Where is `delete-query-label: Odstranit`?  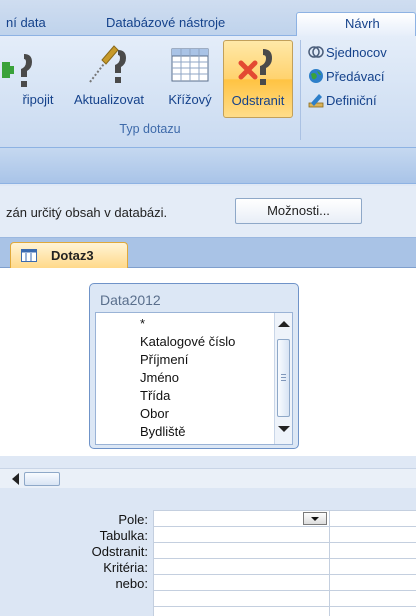 delete-query-label: Odstranit is located at coordinates (258, 100).